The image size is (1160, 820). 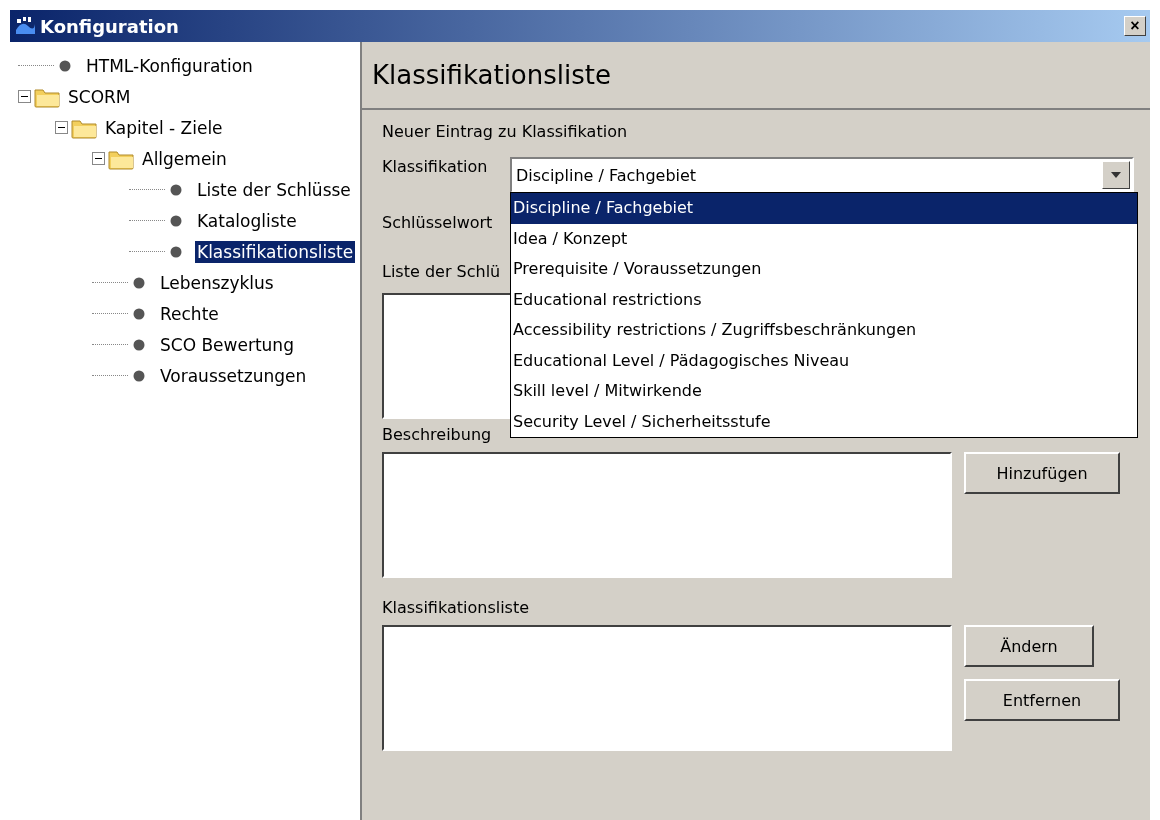 I want to click on window-title: Konfiguration, so click(x=110, y=26).